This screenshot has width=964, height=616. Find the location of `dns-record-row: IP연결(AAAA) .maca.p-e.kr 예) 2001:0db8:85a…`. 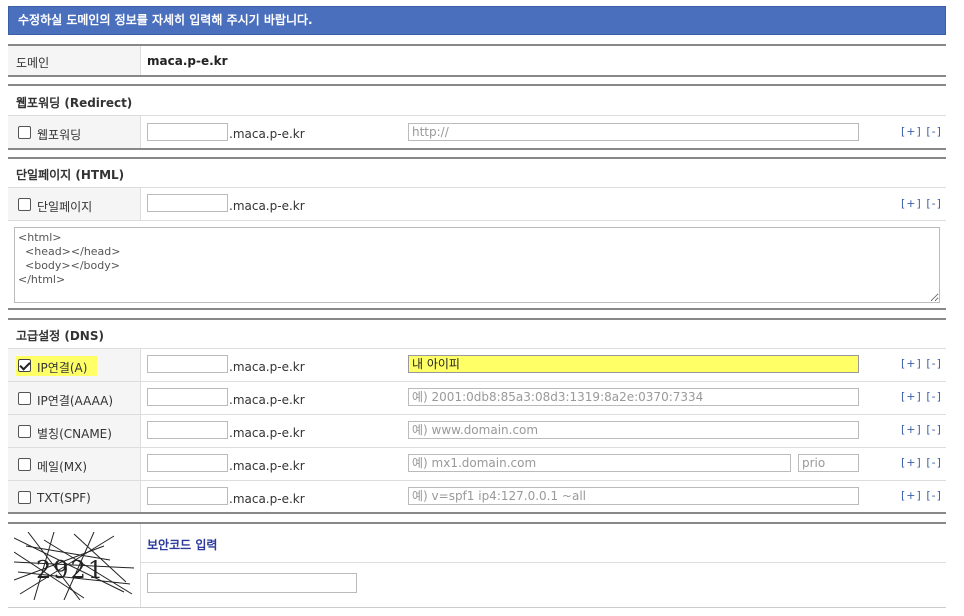

dns-record-row: IP연결(AAAA) .maca.p-e.kr 예) 2001:0db8:85a… is located at coordinates (477, 398).